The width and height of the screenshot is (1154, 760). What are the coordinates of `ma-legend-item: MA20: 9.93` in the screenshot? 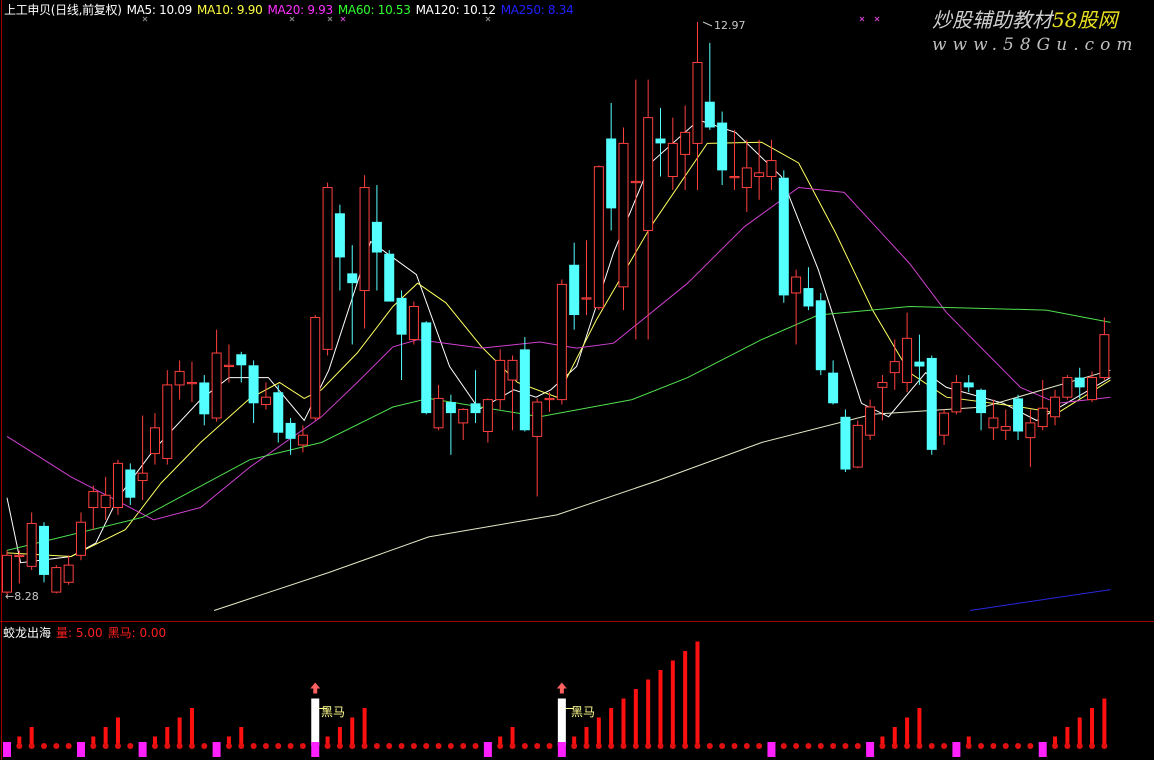 It's located at (300, 10).